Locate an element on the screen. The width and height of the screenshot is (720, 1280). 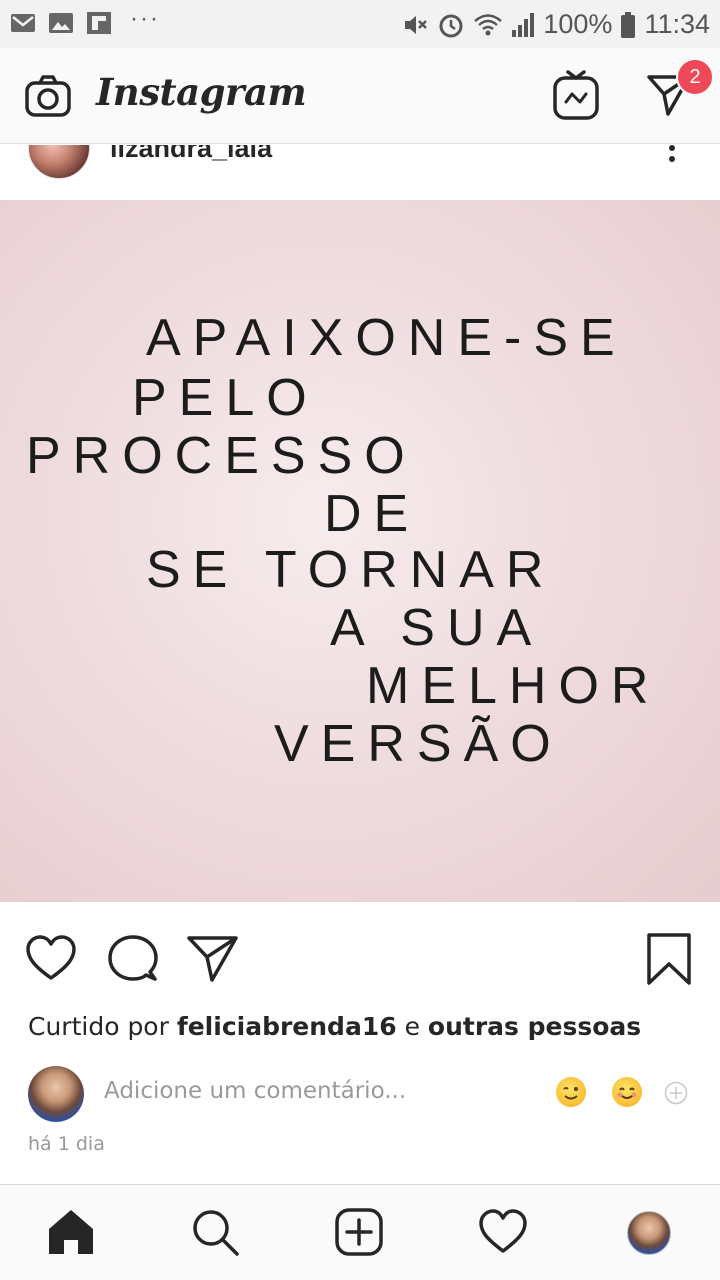
activity-heart-icon is located at coordinates (503, 1232).